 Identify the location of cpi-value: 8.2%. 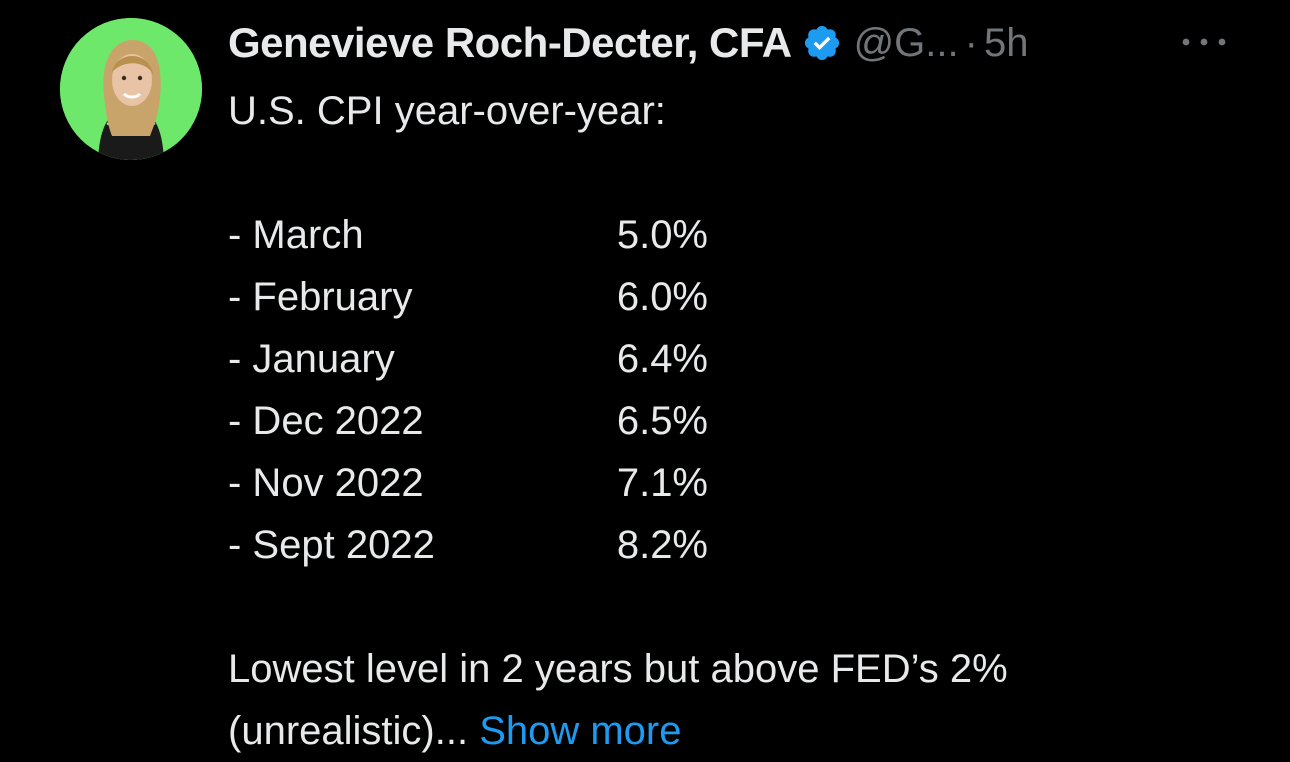
(662, 545).